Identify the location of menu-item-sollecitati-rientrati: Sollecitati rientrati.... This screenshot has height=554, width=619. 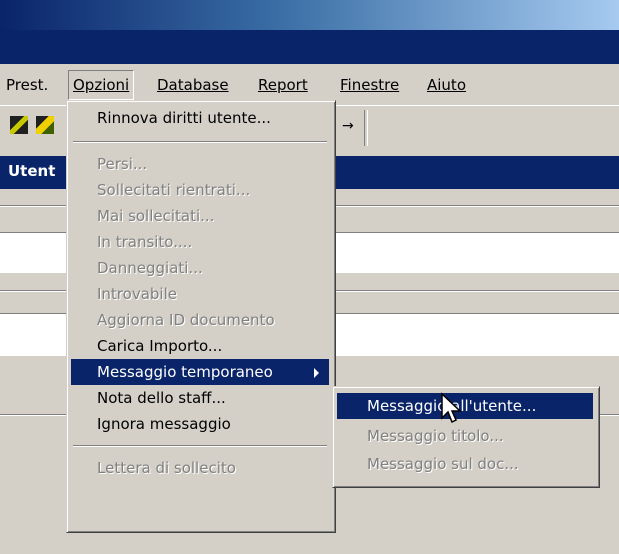
(201, 190).